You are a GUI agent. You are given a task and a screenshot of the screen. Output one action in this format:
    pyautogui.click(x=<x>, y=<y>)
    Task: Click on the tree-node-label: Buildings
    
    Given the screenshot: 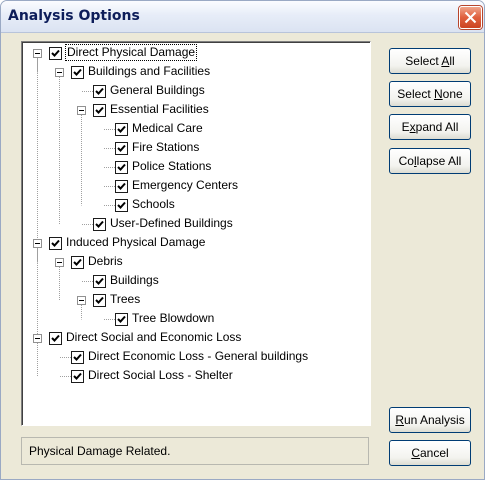 What is the action you would take?
    pyautogui.click(x=134, y=280)
    